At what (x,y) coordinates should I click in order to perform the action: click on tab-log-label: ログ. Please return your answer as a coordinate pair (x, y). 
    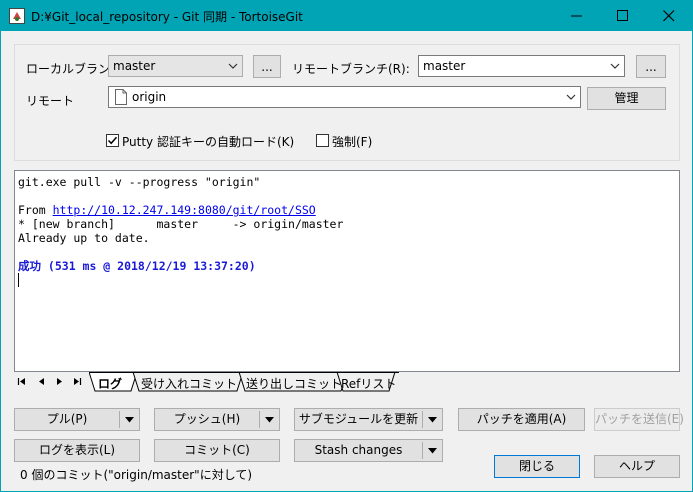
    Looking at the image, I should click on (110, 384).